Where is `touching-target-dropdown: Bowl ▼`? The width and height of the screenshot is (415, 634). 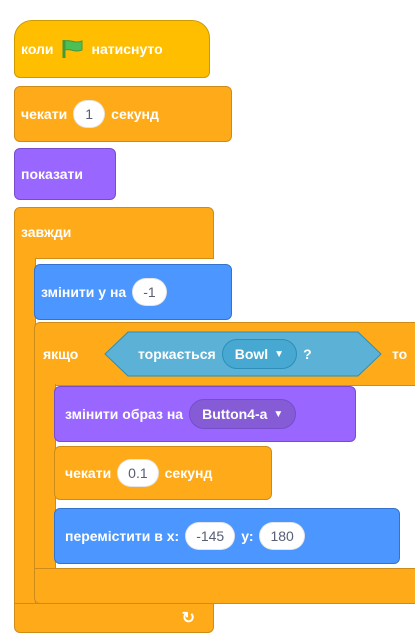 touching-target-dropdown: Bowl ▼ is located at coordinates (259, 354).